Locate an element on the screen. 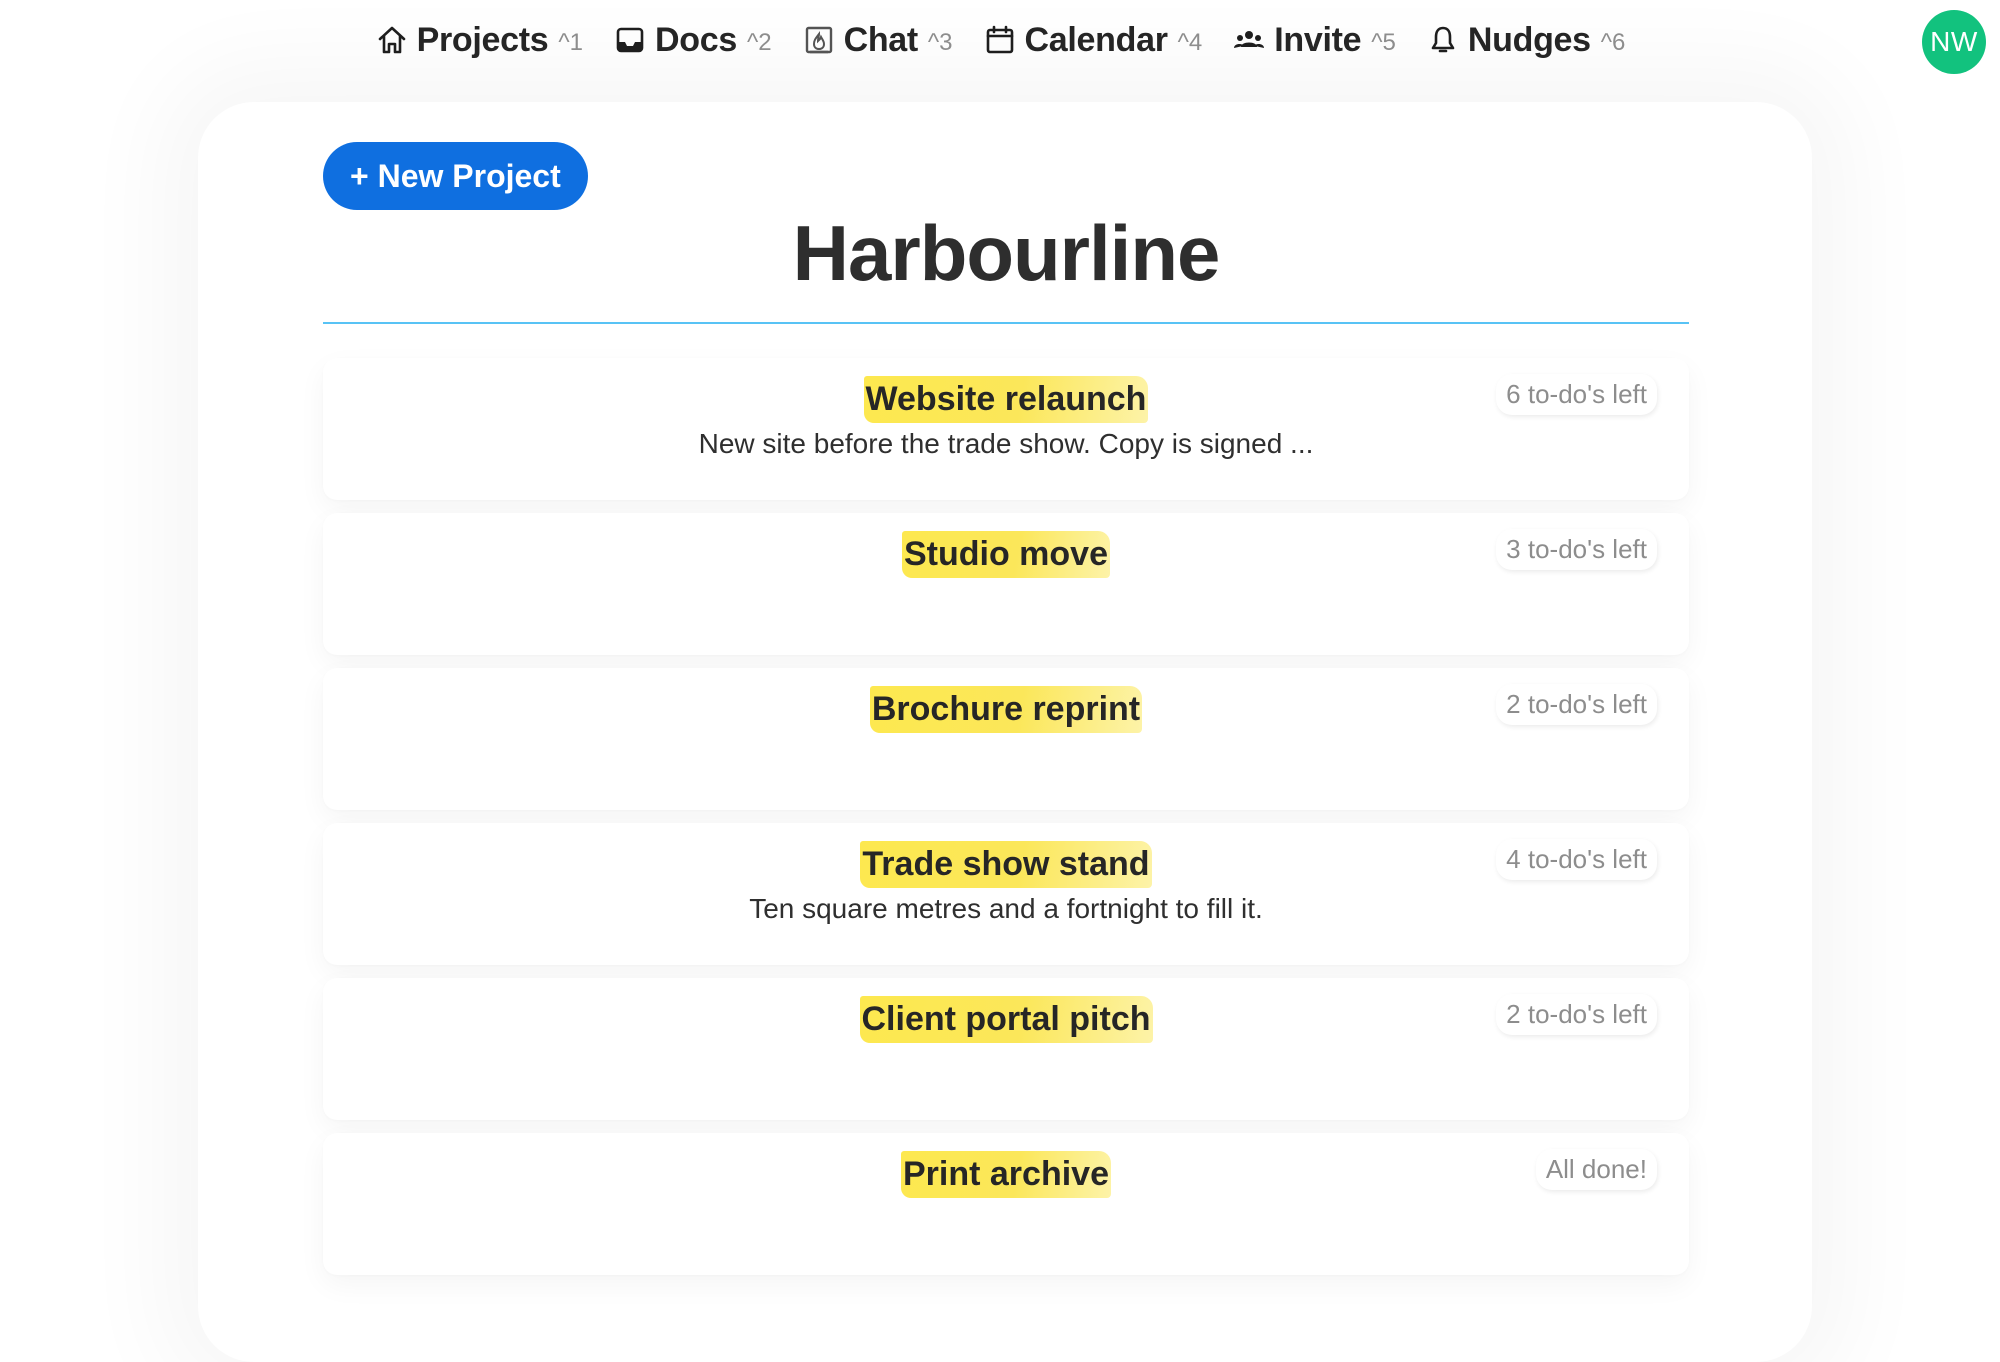 This screenshot has height=1362, width=2000. todo-count-badge: 4 to-do's left is located at coordinates (1576, 859).